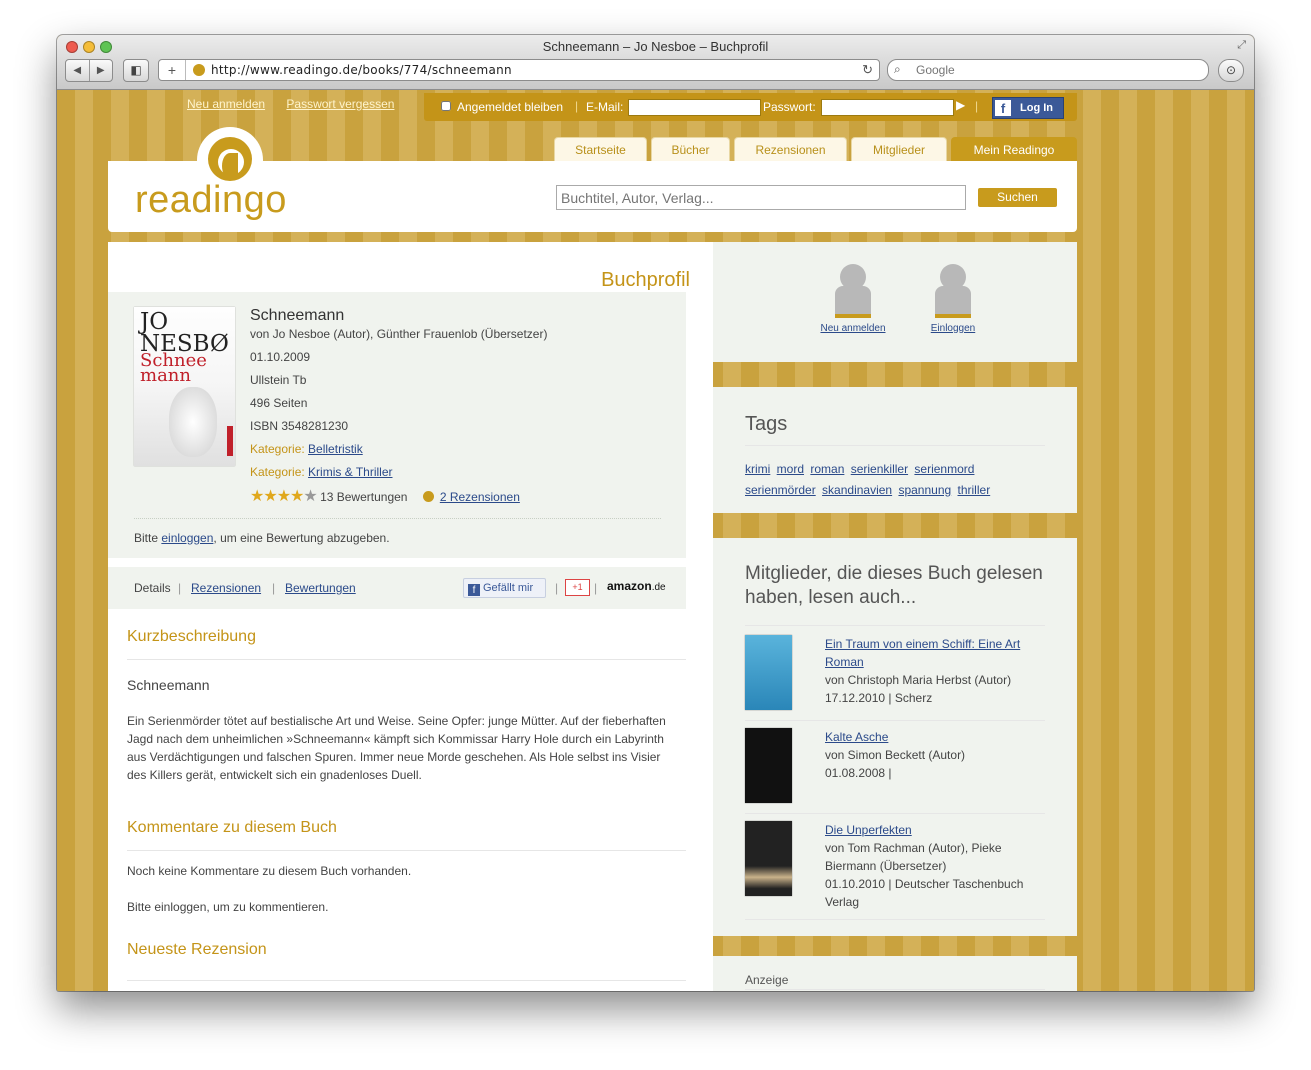  What do you see at coordinates (187, 538) in the screenshot?
I see `login-to-rate-link: einloggen` at bounding box center [187, 538].